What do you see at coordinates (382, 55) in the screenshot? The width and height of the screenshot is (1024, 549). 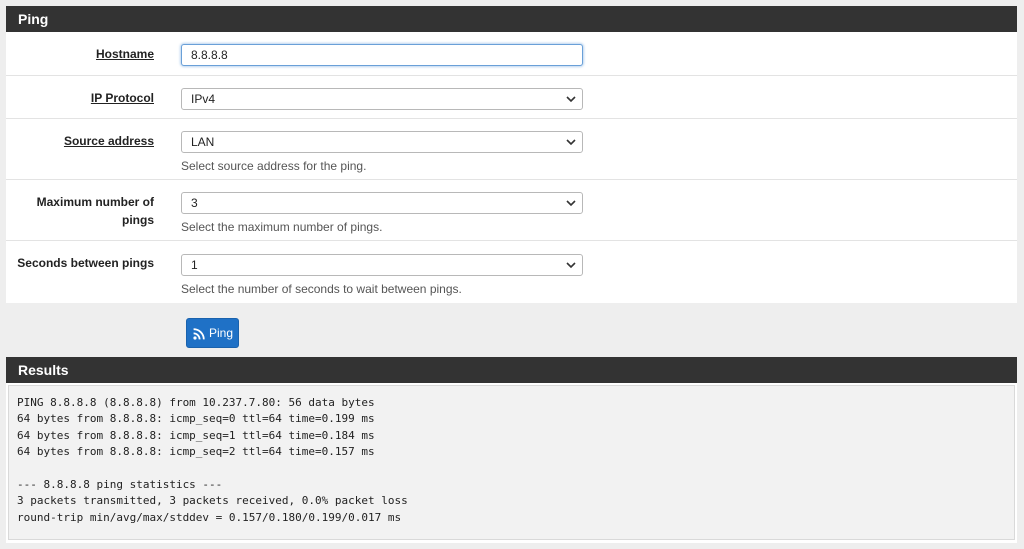 I see `hostname-input: 8.8.8.8` at bounding box center [382, 55].